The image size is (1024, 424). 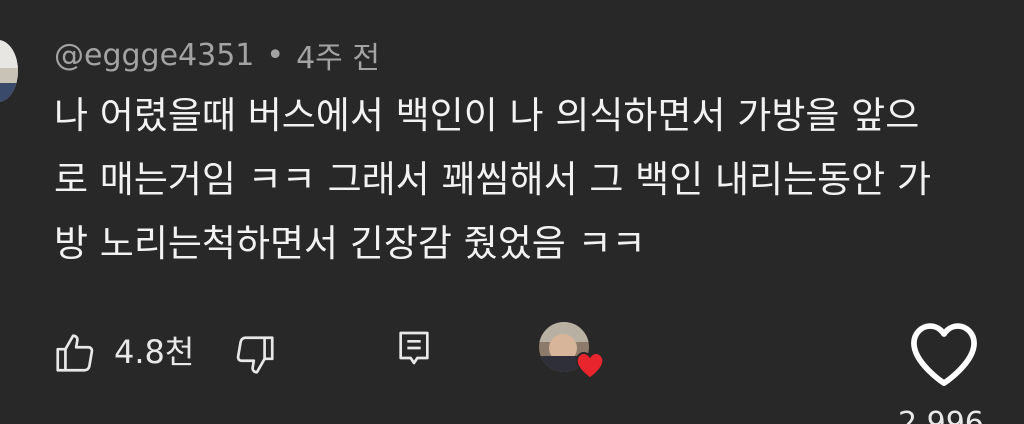 I want to click on reply-icon, so click(x=414, y=348).